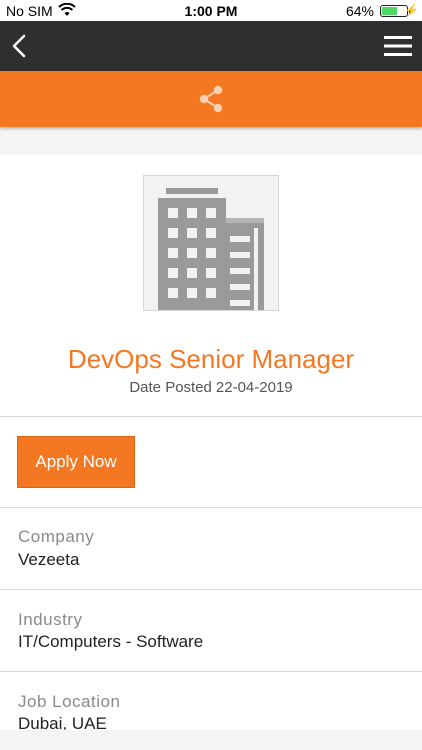 This screenshot has width=422, height=750. Describe the element at coordinates (76, 462) in the screenshot. I see `apply-now-button: Apply Now` at that location.